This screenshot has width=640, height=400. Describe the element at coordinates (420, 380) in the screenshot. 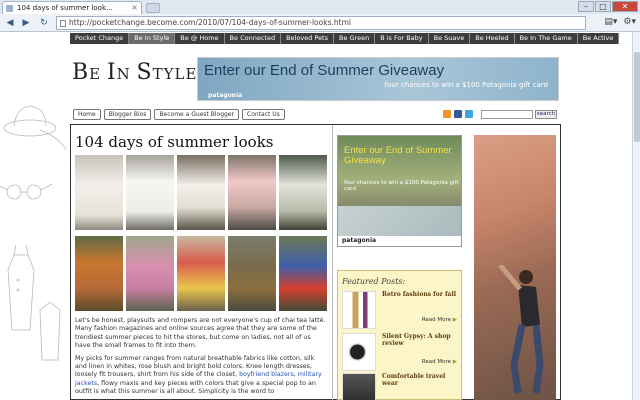

I see `featured-title: Comfortable travel wear` at that location.